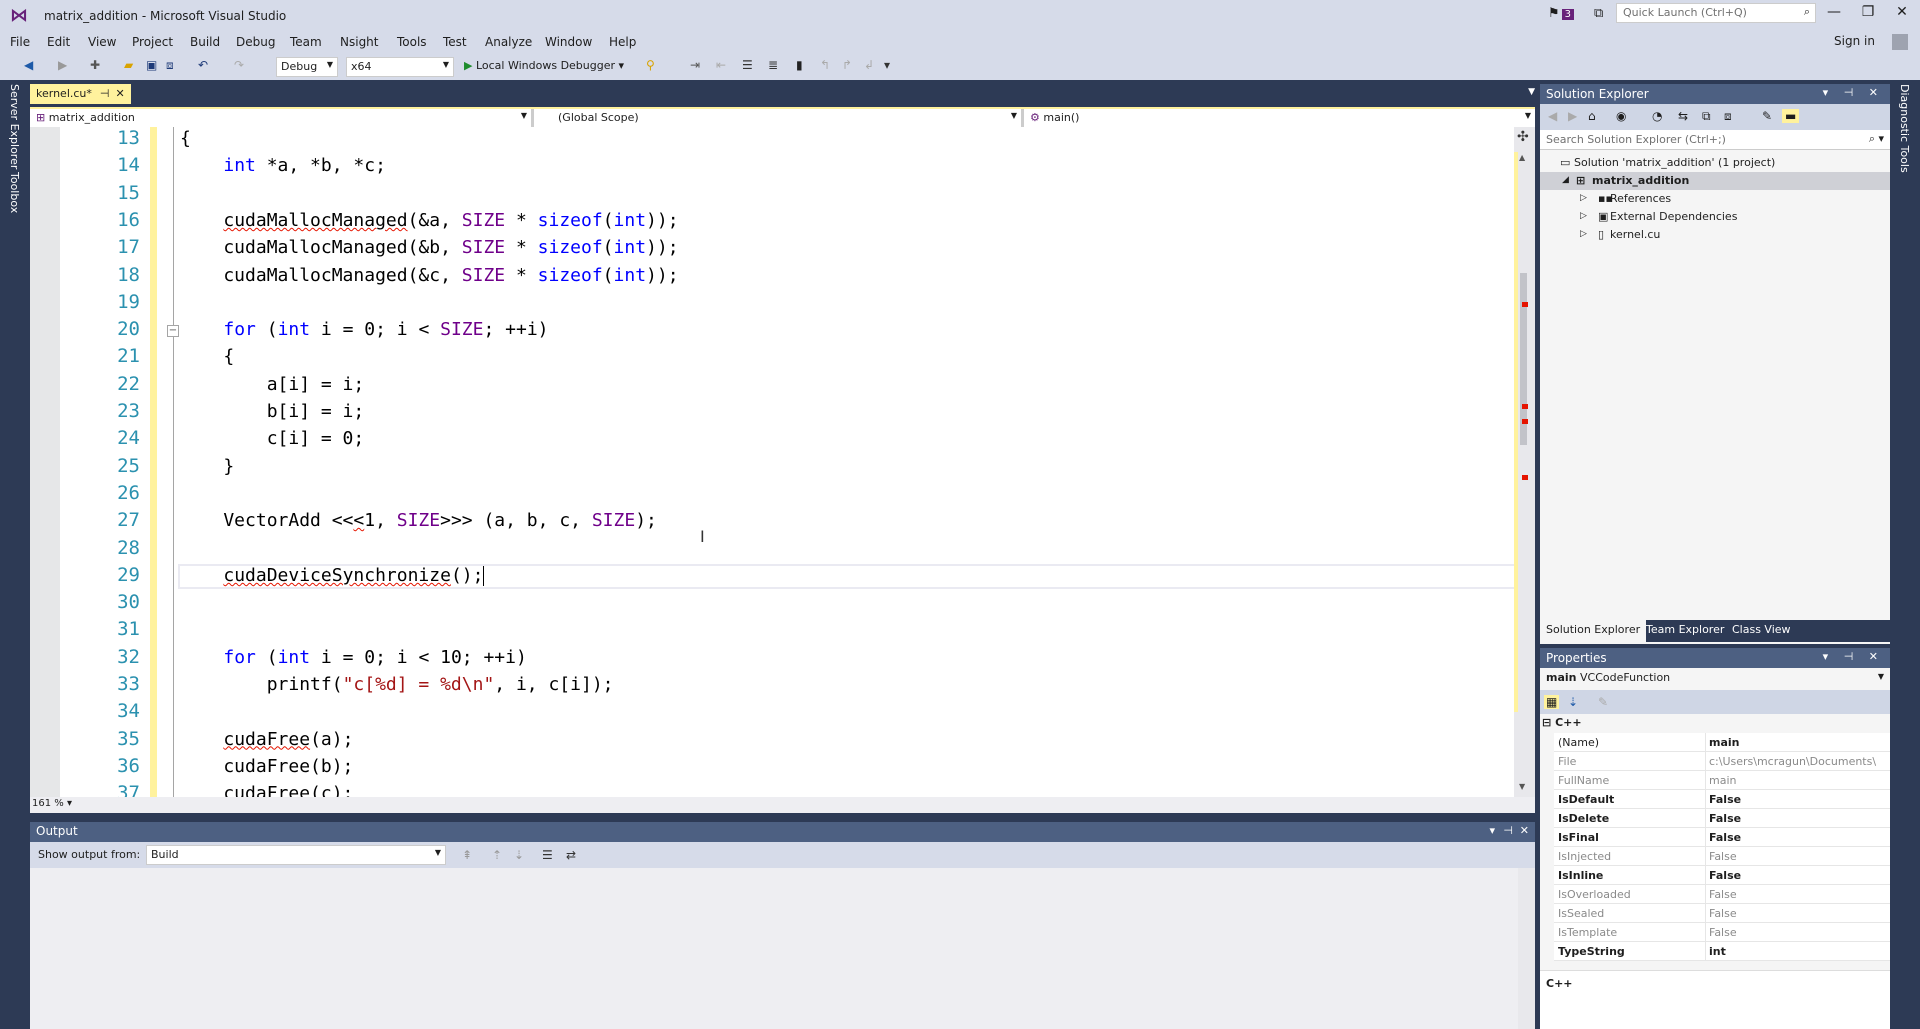 This screenshot has width=1920, height=1029. I want to click on alphabetical-icon: ⇣, so click(1573, 702).